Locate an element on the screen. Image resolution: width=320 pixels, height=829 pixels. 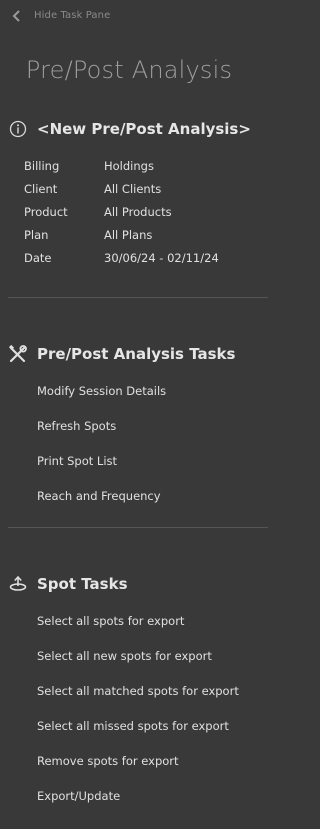
hide-task-pane-label: Hide Task Pane is located at coordinates (72, 15).